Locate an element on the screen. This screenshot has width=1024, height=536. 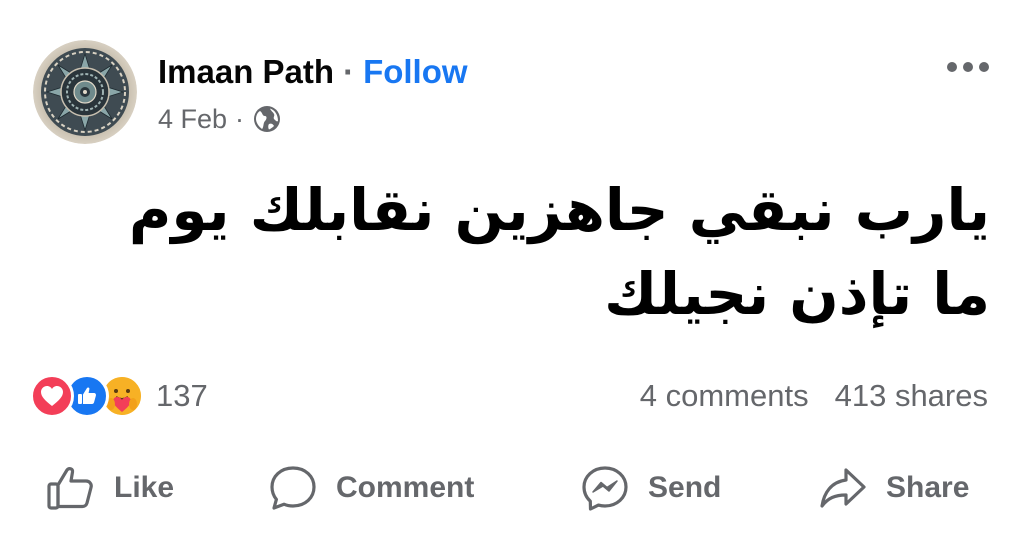
comments-count-link: 4 comments is located at coordinates (724, 396).